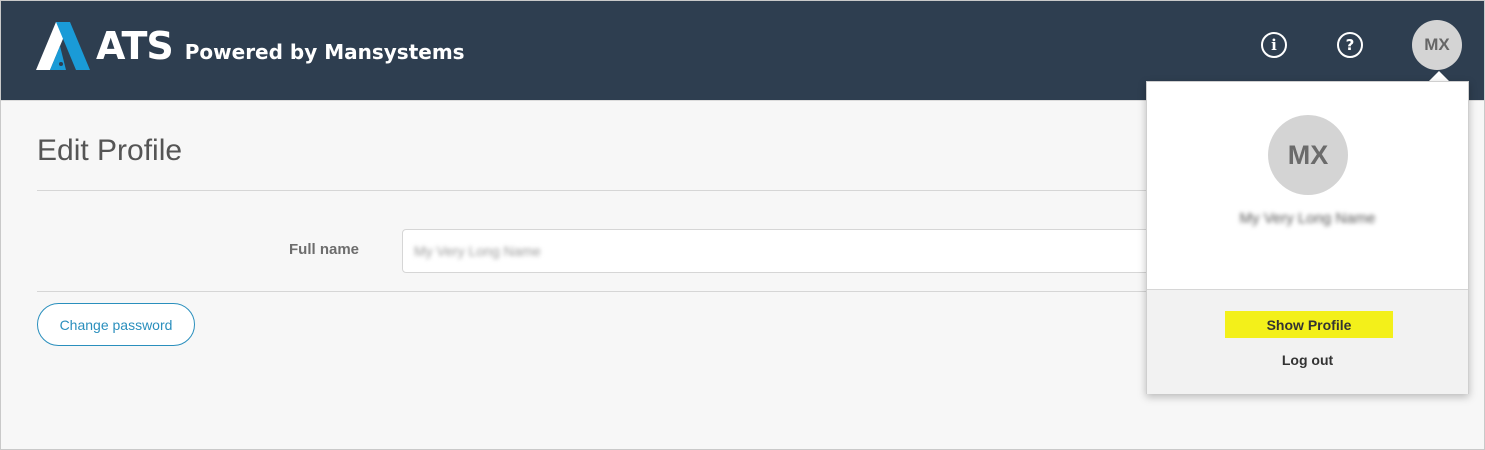 This screenshot has height=450, width=1485. I want to click on user-avatar-button: MX, so click(1437, 45).